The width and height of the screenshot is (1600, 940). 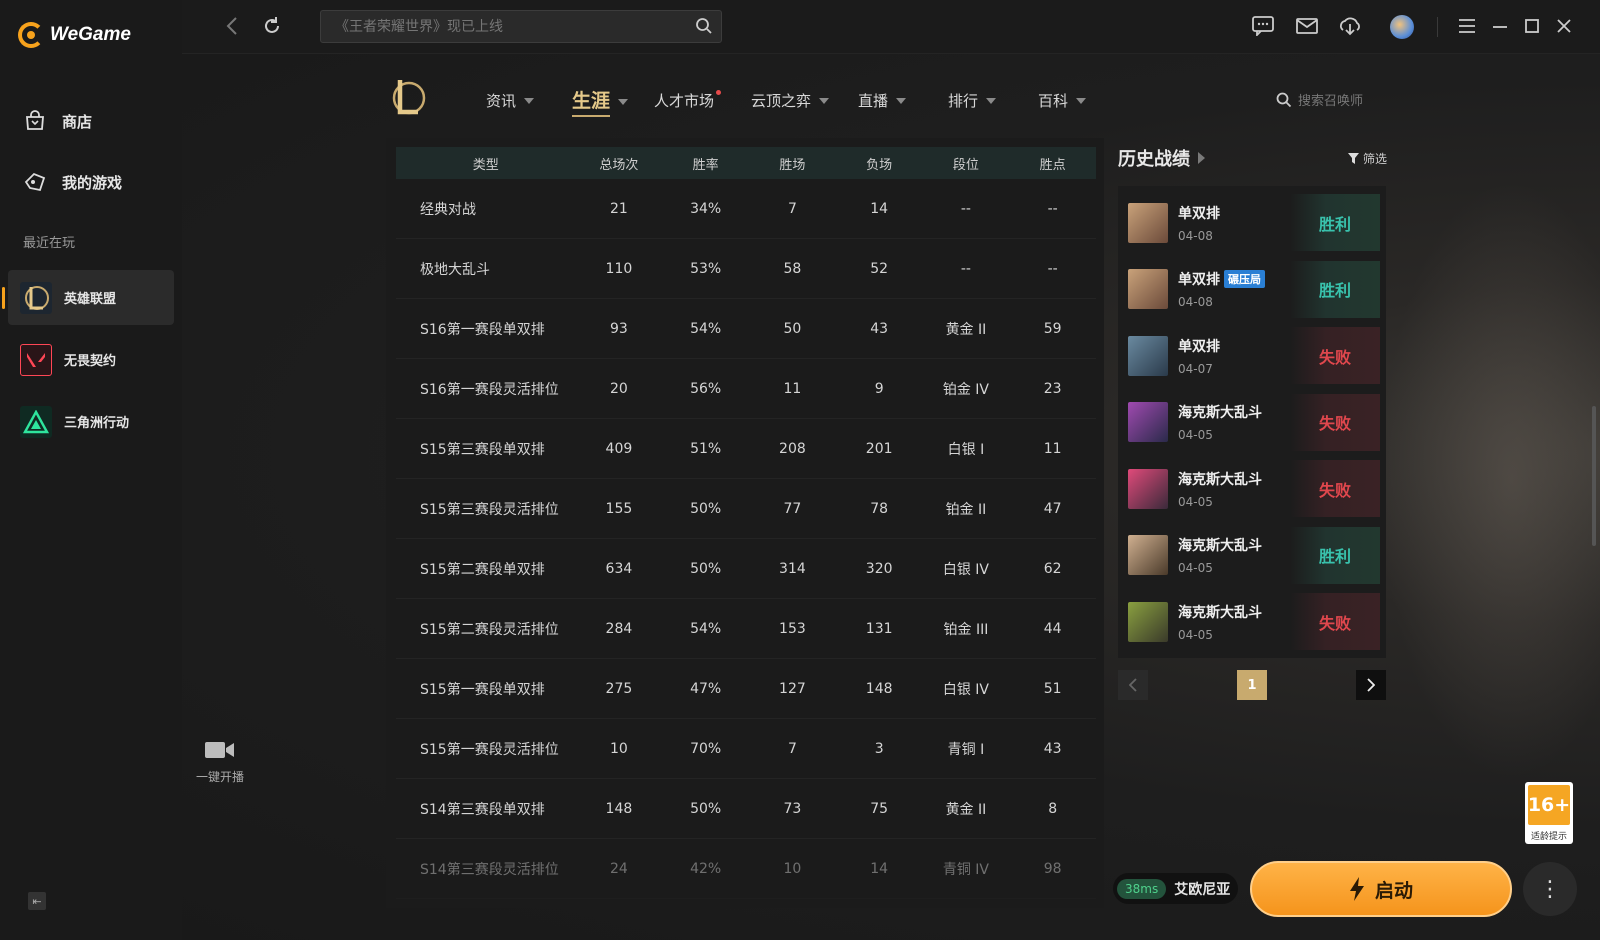 What do you see at coordinates (1564, 26) in the screenshot?
I see `close-icon` at bounding box center [1564, 26].